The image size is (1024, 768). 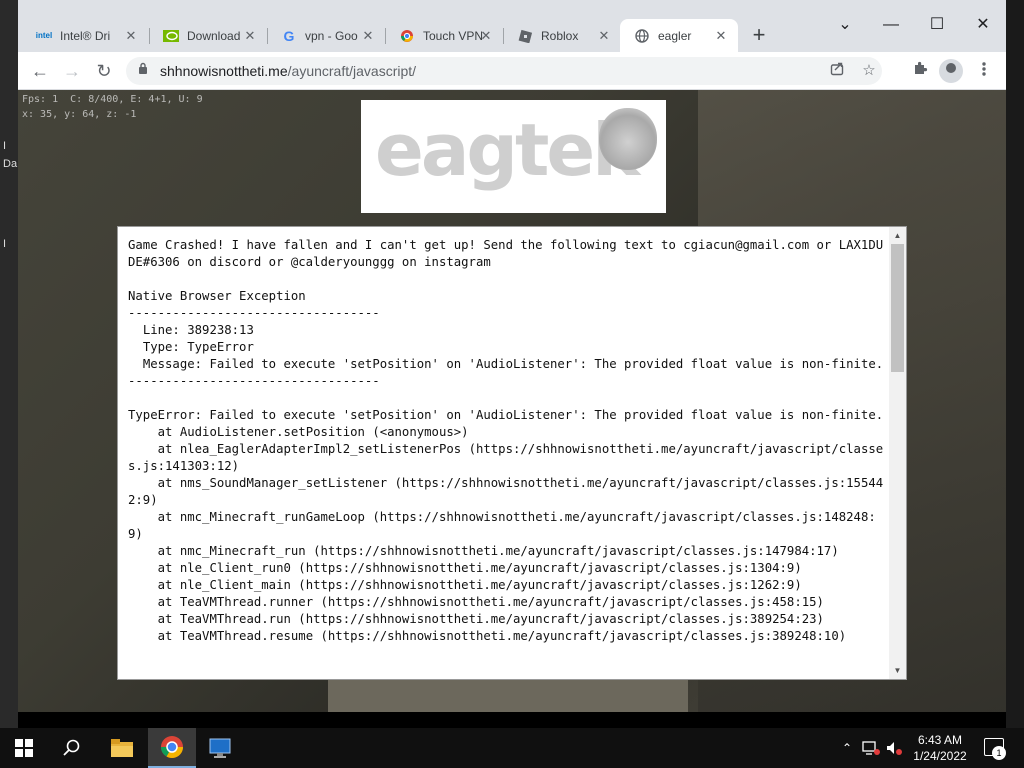 I want to click on tab-title: Intel® Dri, so click(x=85, y=35).